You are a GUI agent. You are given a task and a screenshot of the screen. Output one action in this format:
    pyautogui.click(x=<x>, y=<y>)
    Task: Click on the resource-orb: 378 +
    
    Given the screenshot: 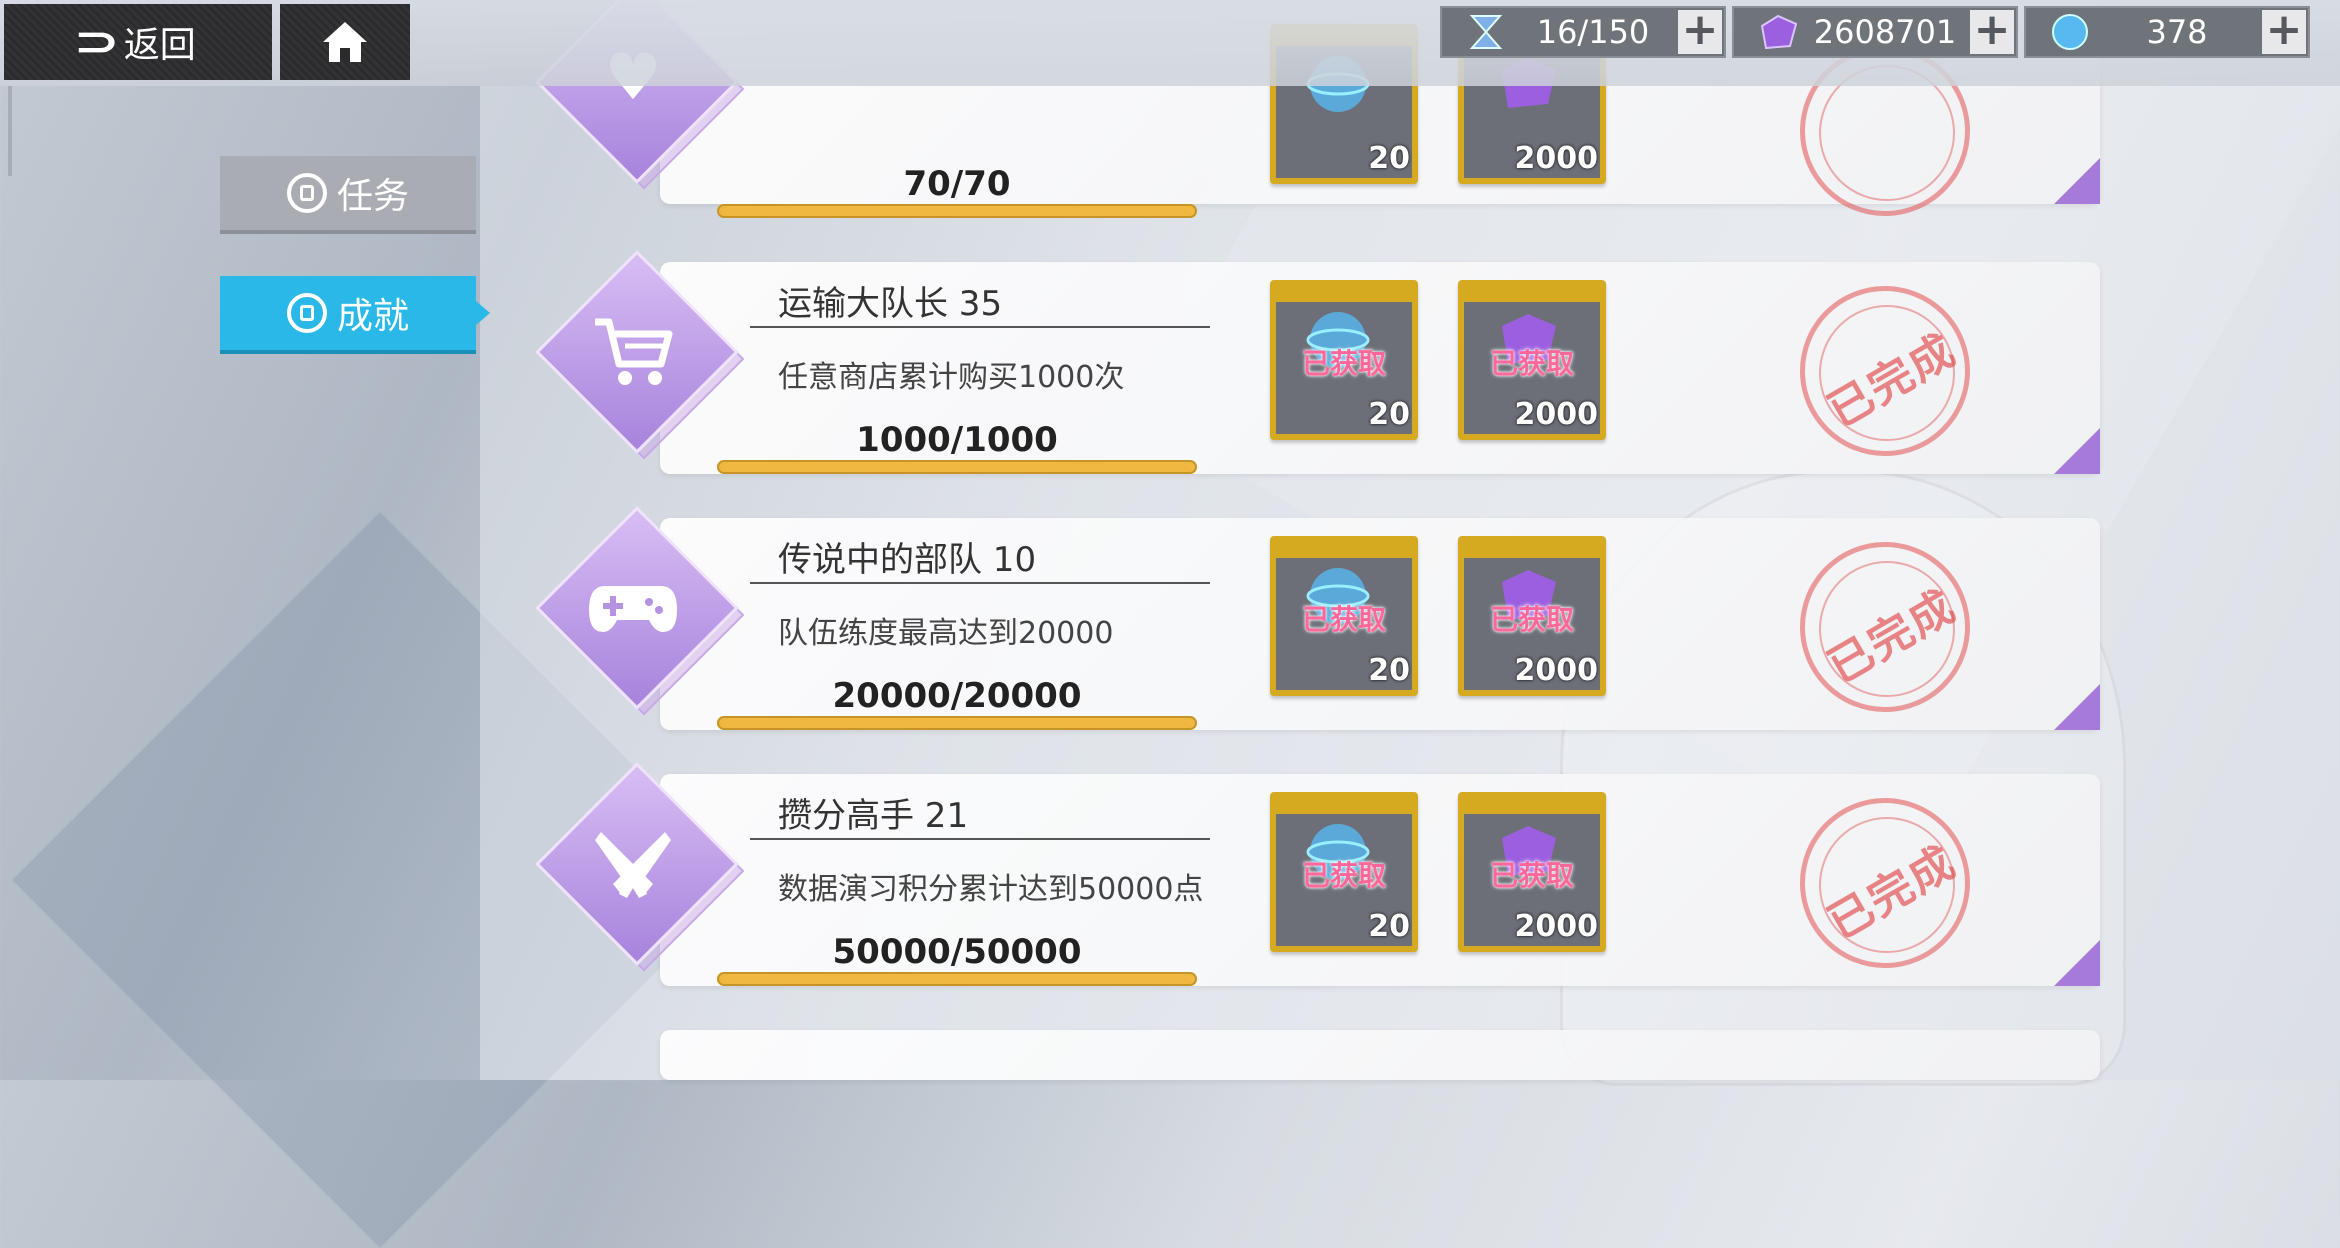 What is the action you would take?
    pyautogui.click(x=2167, y=32)
    